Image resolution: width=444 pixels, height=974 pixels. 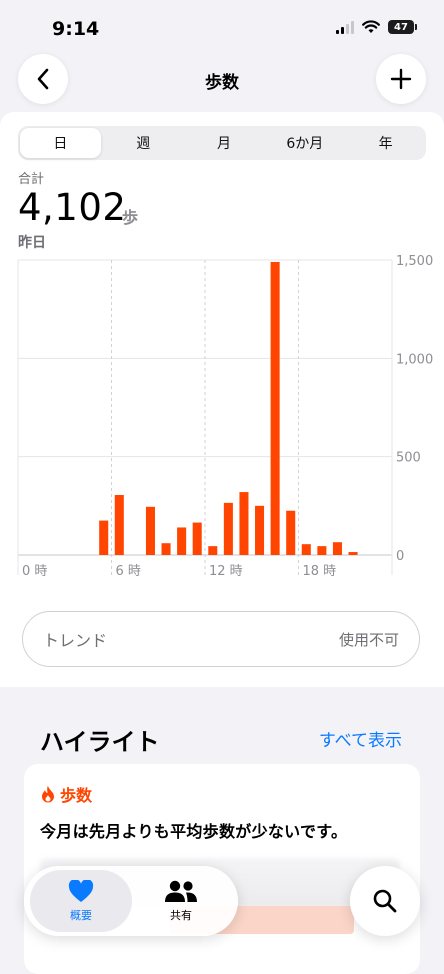 What do you see at coordinates (320, 571) in the screenshot?
I see `chart-x-tick-label: 18 時` at bounding box center [320, 571].